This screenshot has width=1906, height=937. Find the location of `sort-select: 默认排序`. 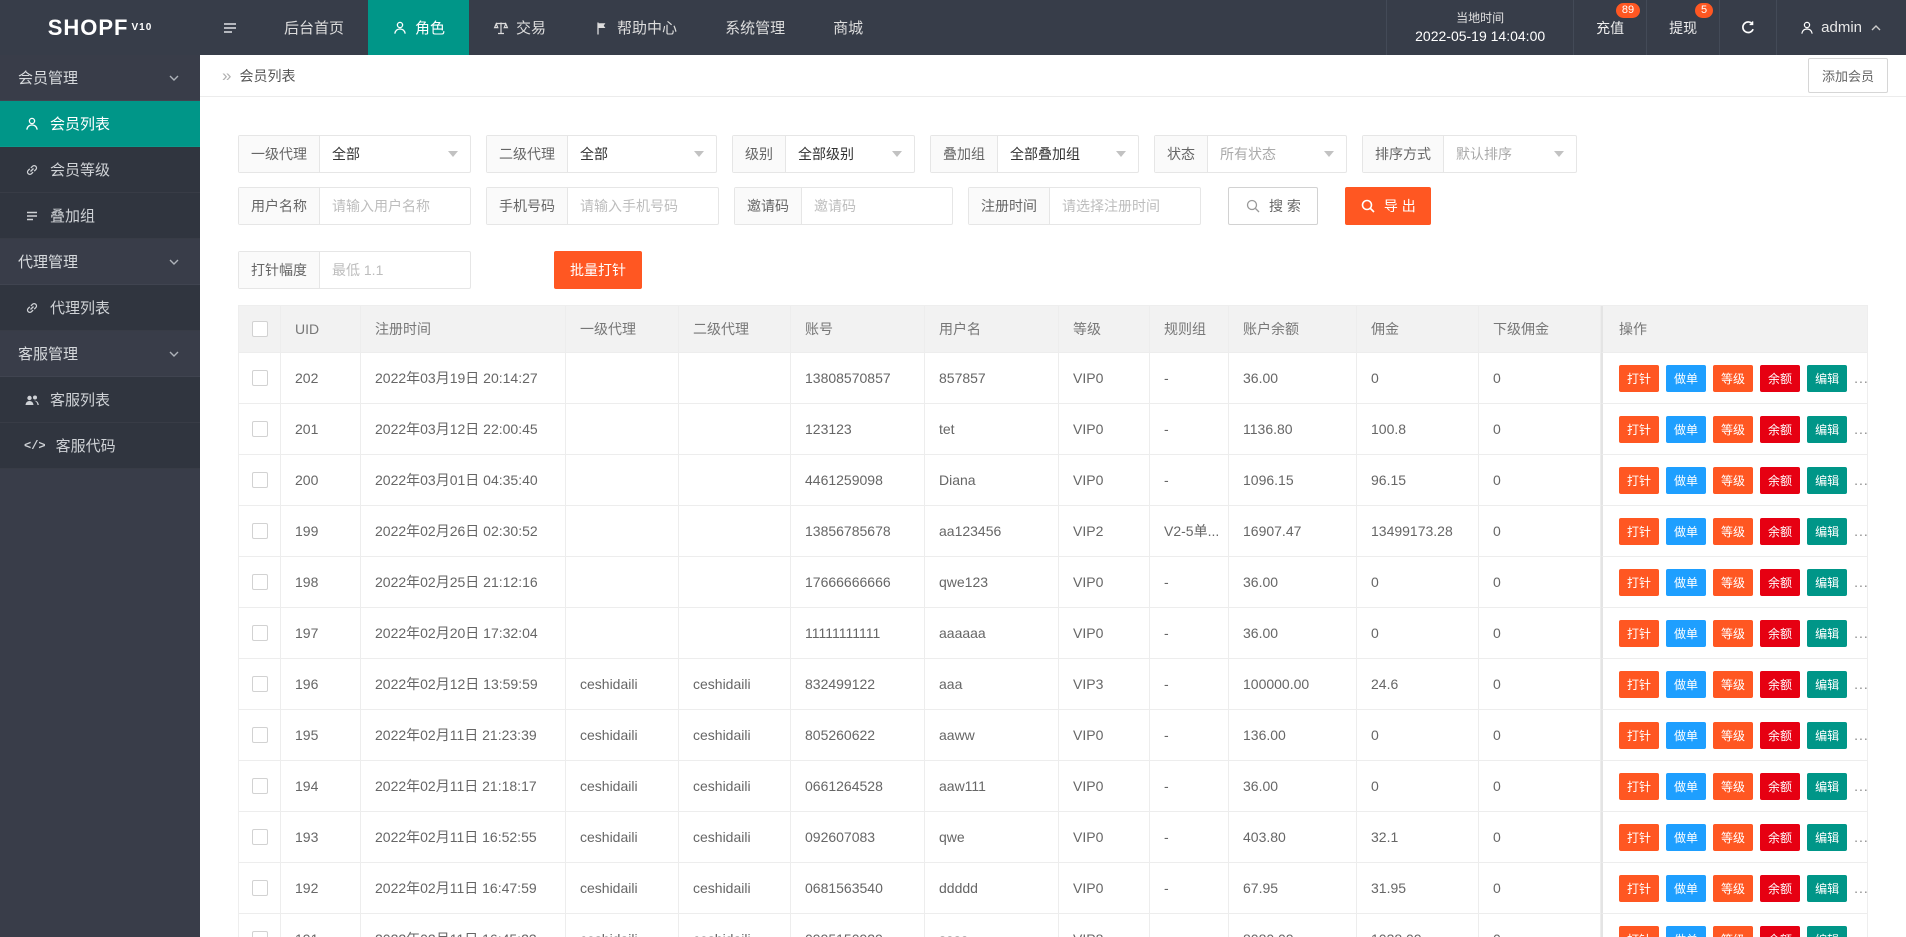

sort-select: 默认排序 is located at coordinates (1510, 154).